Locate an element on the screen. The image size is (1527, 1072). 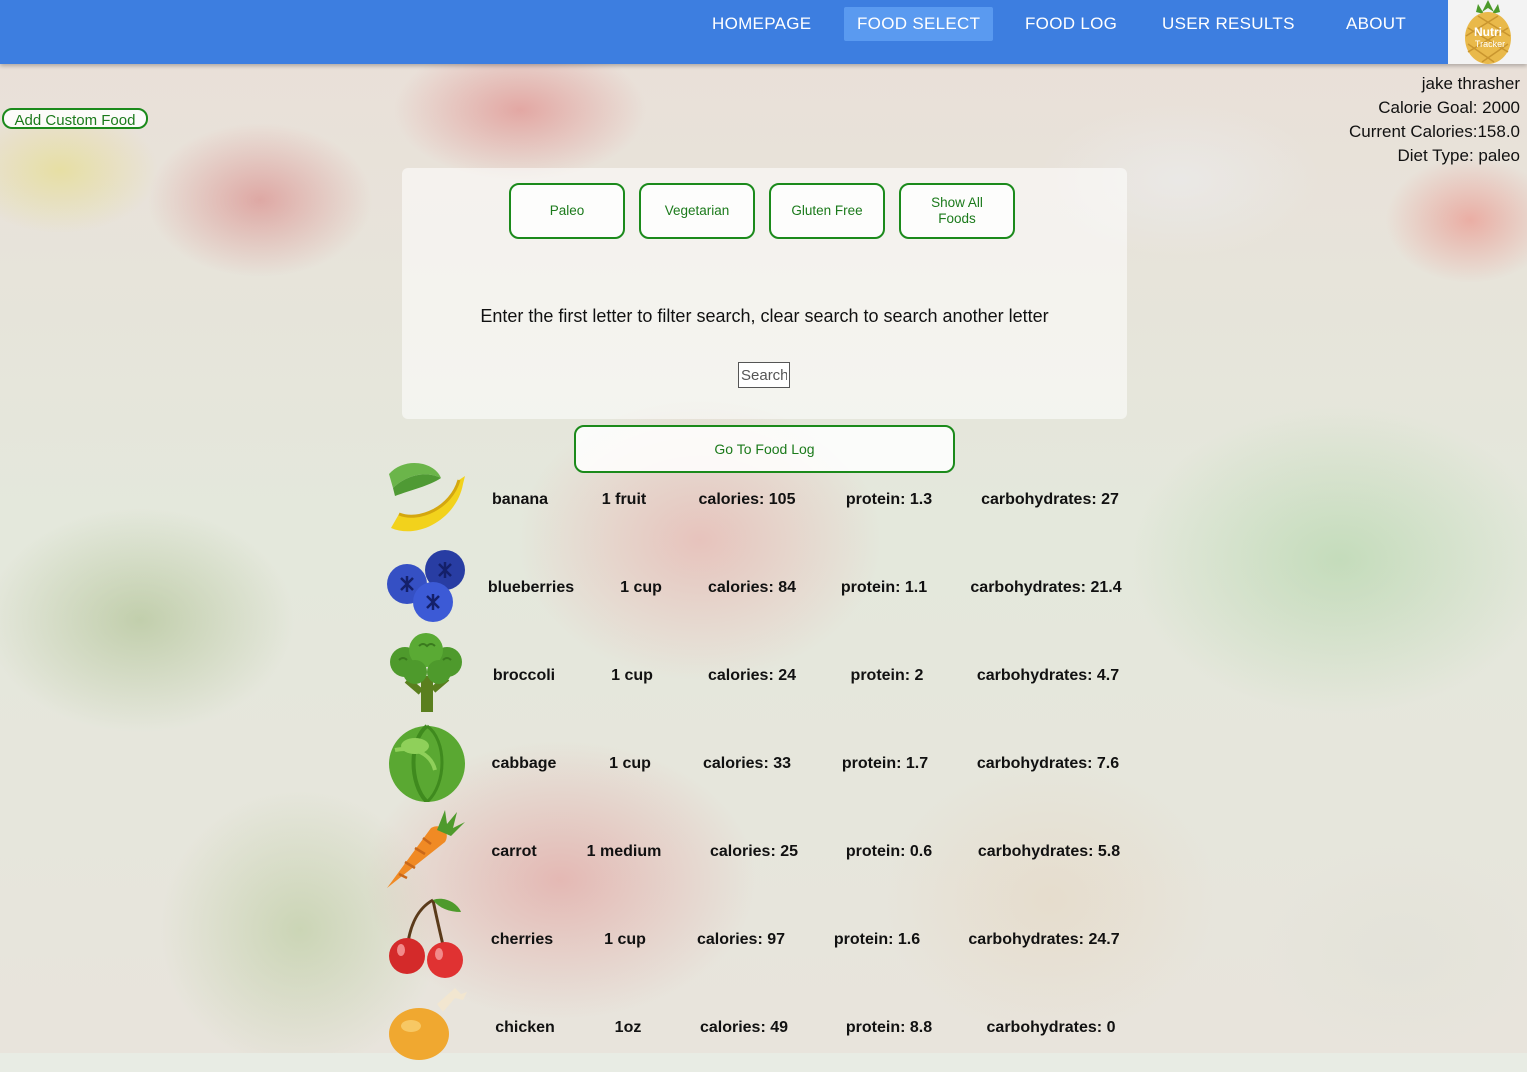
food-protein: protein: 0.6 is located at coordinates (889, 851).